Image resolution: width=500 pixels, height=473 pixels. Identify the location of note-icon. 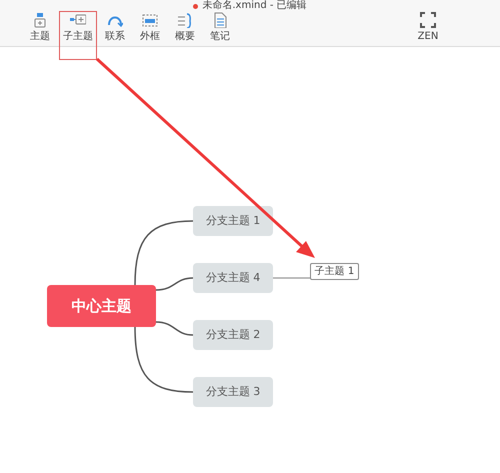
(220, 20).